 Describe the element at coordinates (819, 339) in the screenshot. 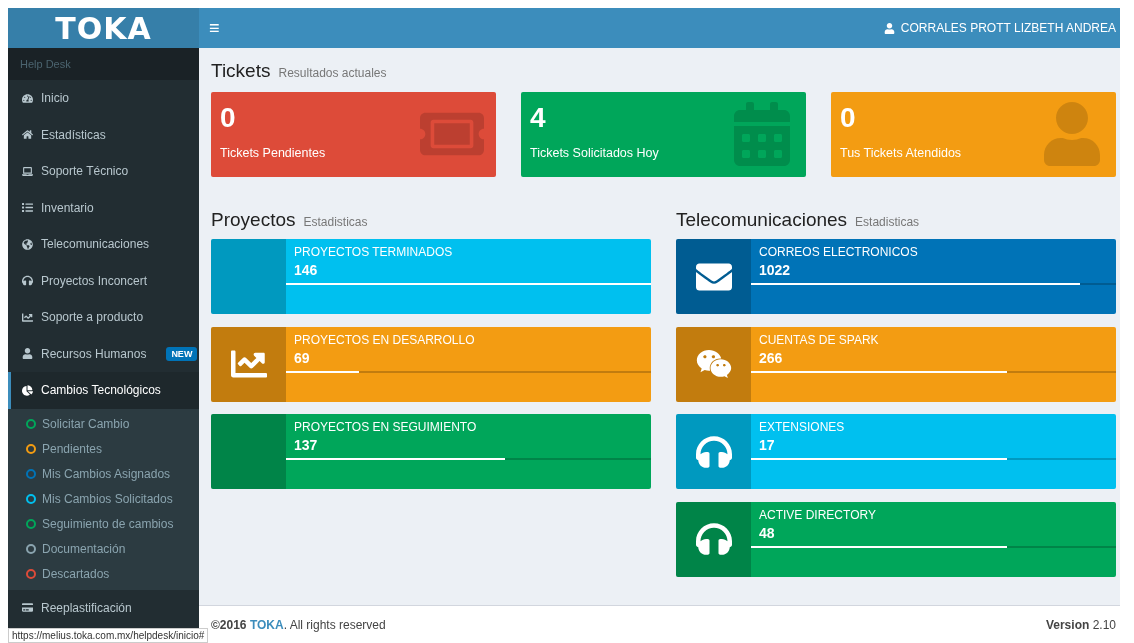

I see `info-box-label: CUENTAS DE SPARK` at that location.